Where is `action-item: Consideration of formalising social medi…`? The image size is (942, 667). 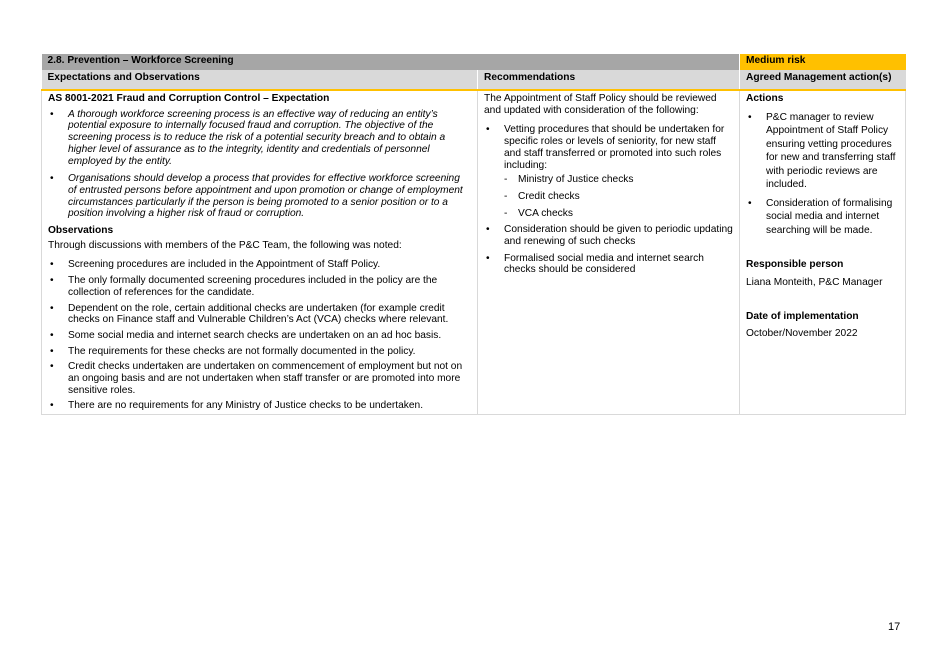 action-item: Consideration of formalising social medi… is located at coordinates (822, 217).